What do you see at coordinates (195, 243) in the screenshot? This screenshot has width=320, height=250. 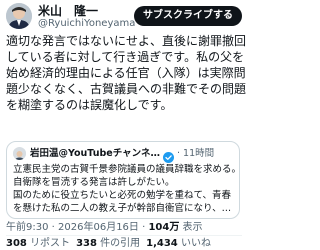 I see `like-label: いいね` at bounding box center [195, 243].